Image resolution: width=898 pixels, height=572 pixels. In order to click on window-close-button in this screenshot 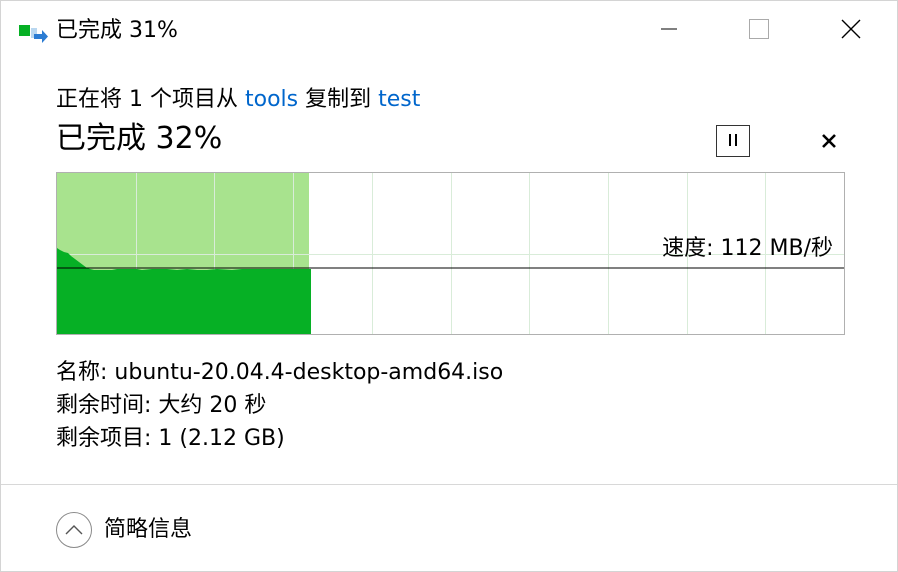, I will do `click(851, 31)`.